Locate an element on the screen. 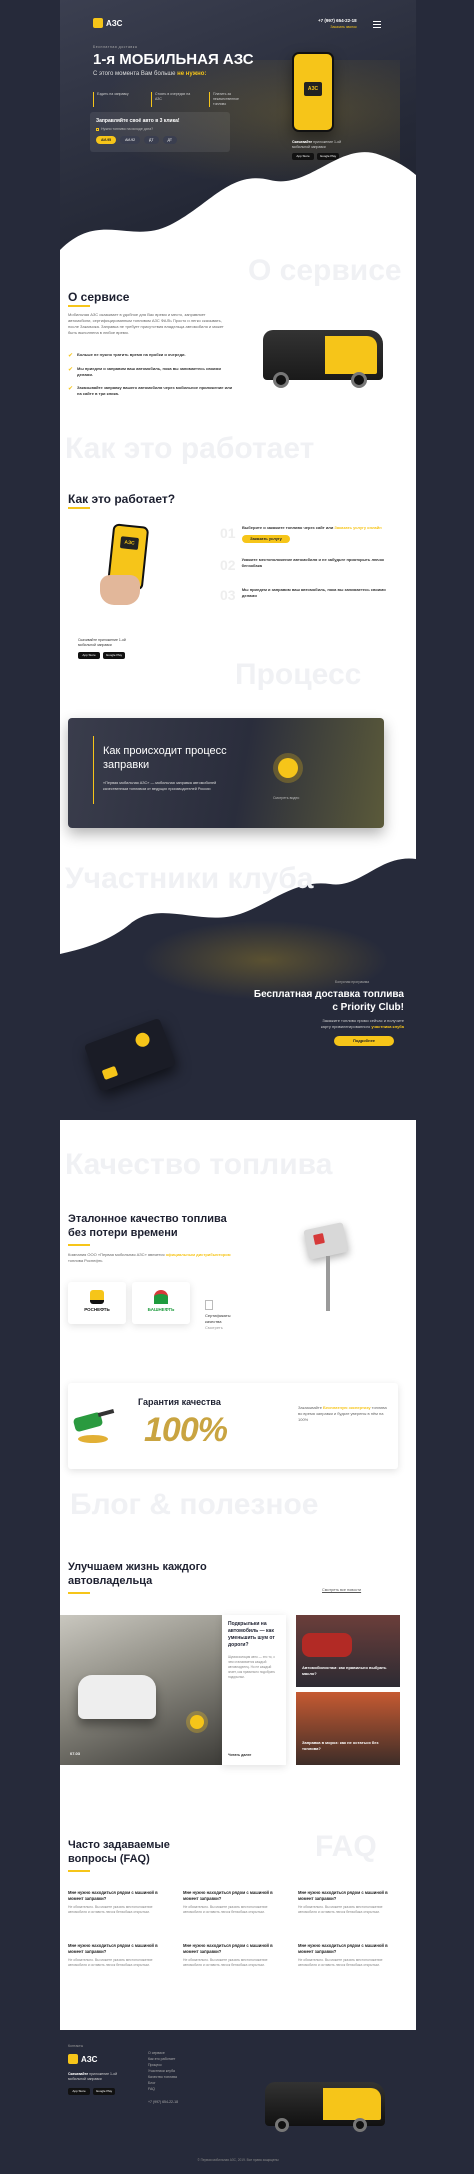  fuel-meter-image is located at coordinates (330, 1266).